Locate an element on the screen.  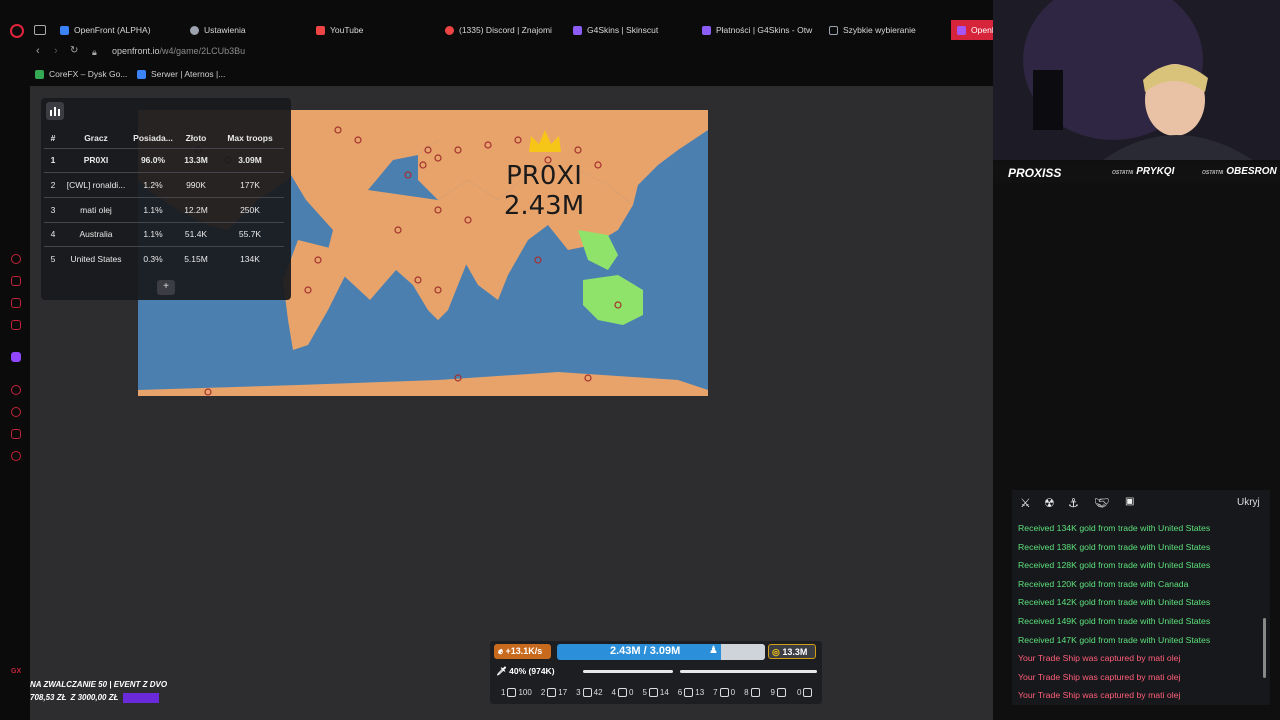
sidebar-player-icon is located at coordinates (16, 390).